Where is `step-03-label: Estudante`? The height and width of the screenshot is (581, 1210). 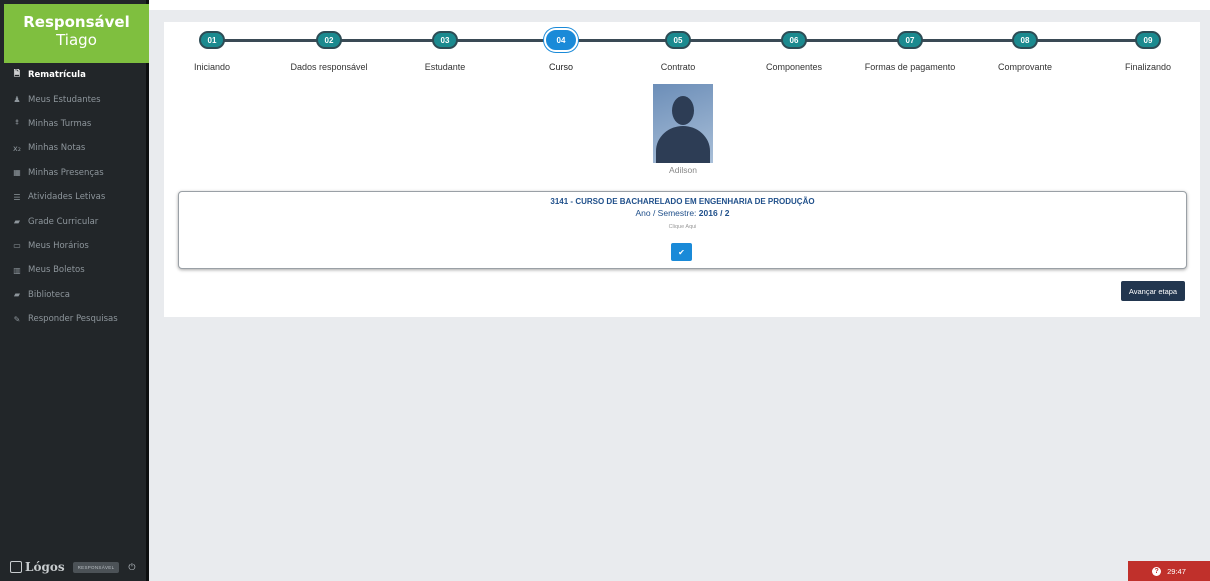
step-03-label: Estudante is located at coordinates (445, 67).